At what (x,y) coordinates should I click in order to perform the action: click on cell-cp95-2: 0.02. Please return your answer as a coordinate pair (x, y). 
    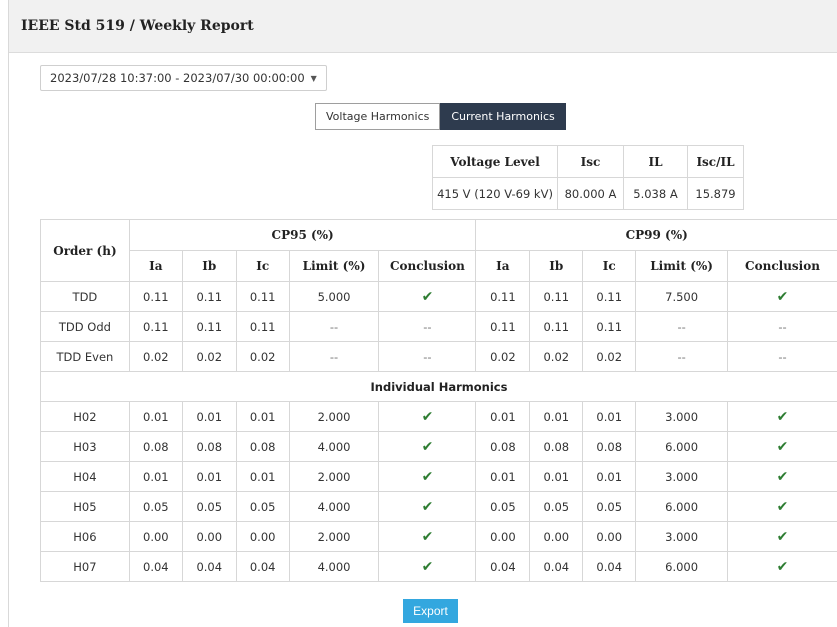
    Looking at the image, I should click on (262, 356).